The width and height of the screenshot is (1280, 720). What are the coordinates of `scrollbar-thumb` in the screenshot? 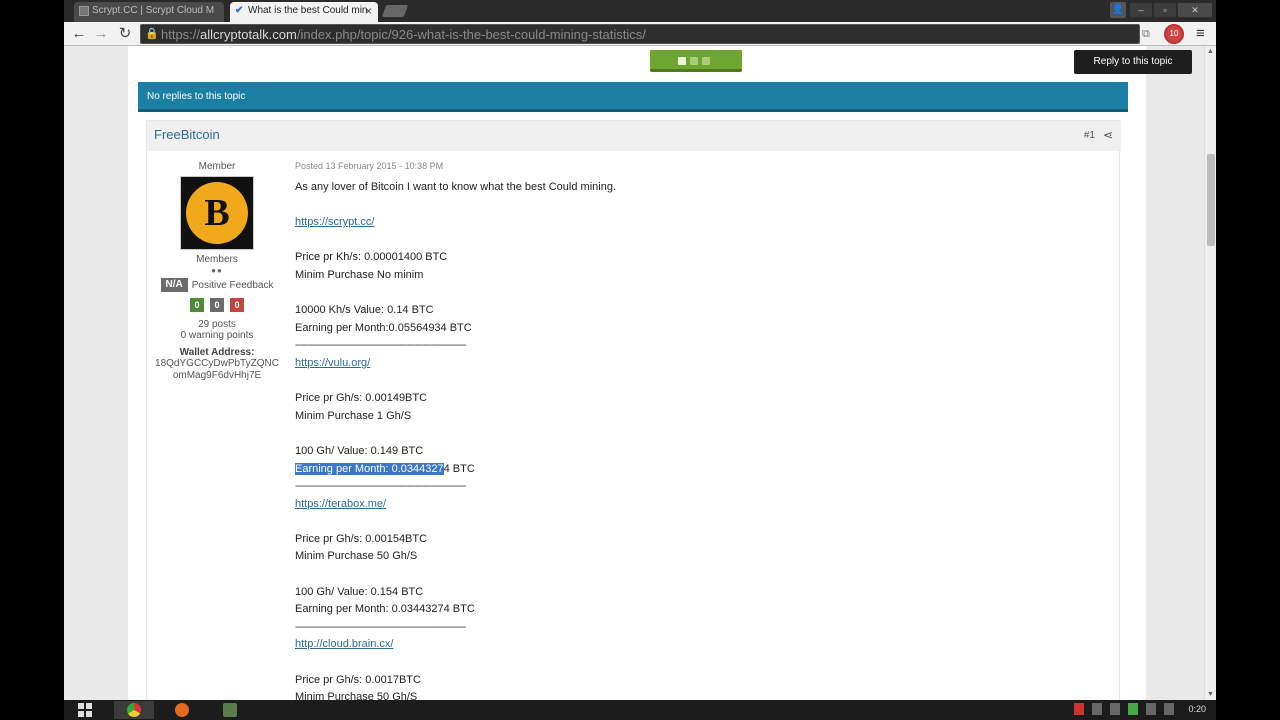 It's located at (1211, 200).